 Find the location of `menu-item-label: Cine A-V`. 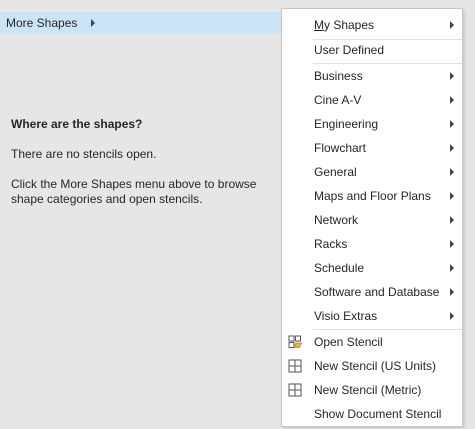

menu-item-label: Cine A-V is located at coordinates (338, 100).